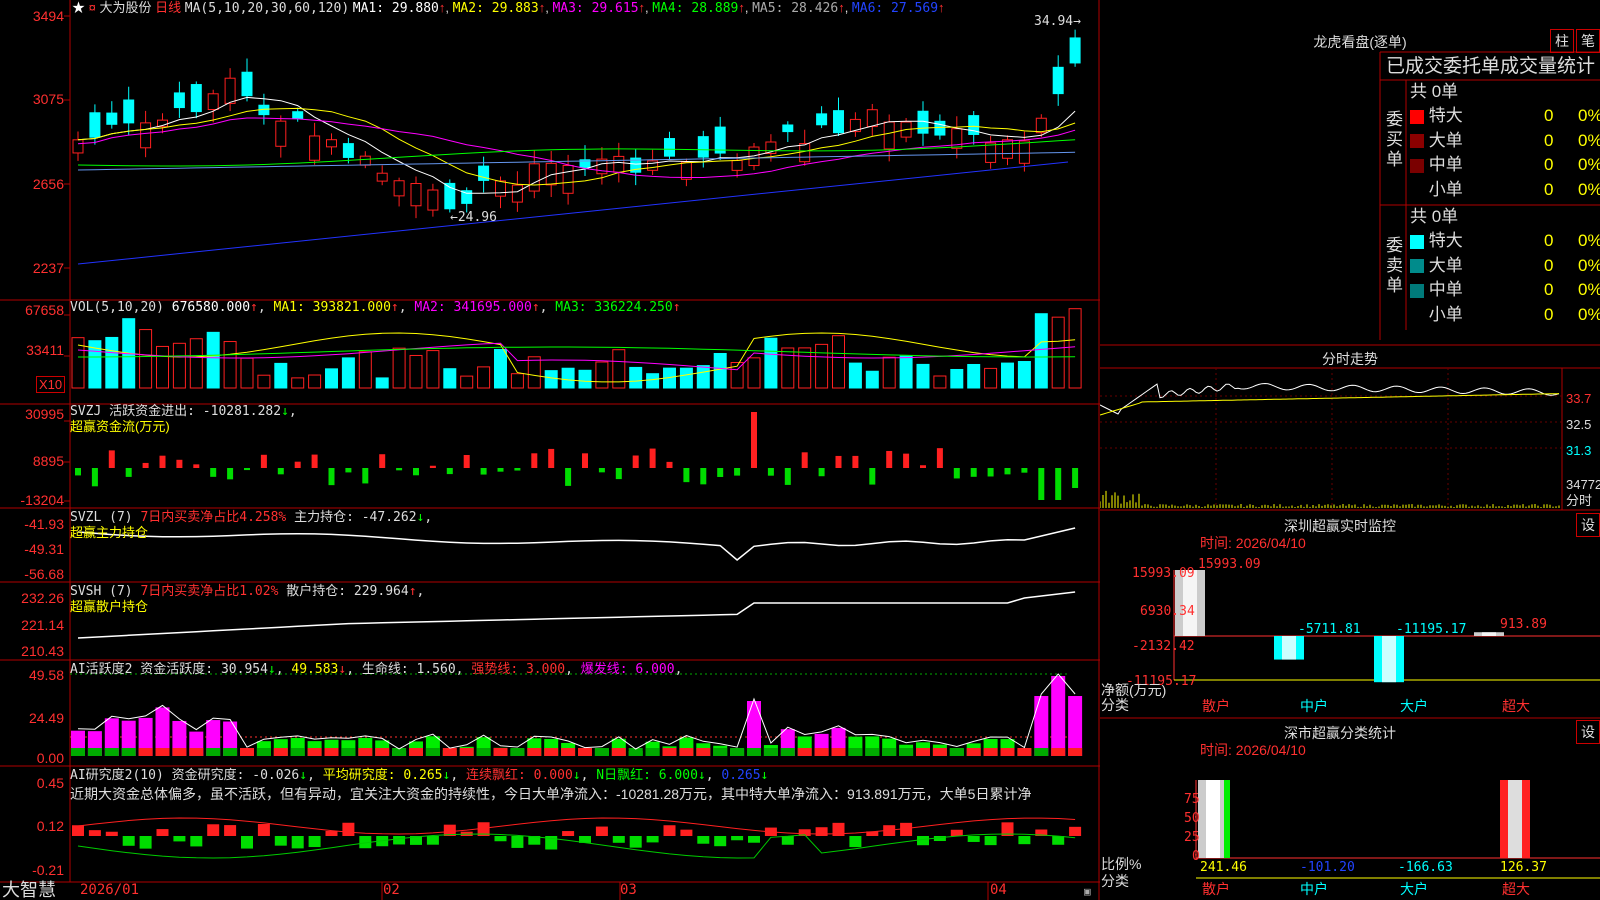 Image resolution: width=1600 pixels, height=900 pixels. I want to click on high-price-label: 34.94→, so click(1057, 21).